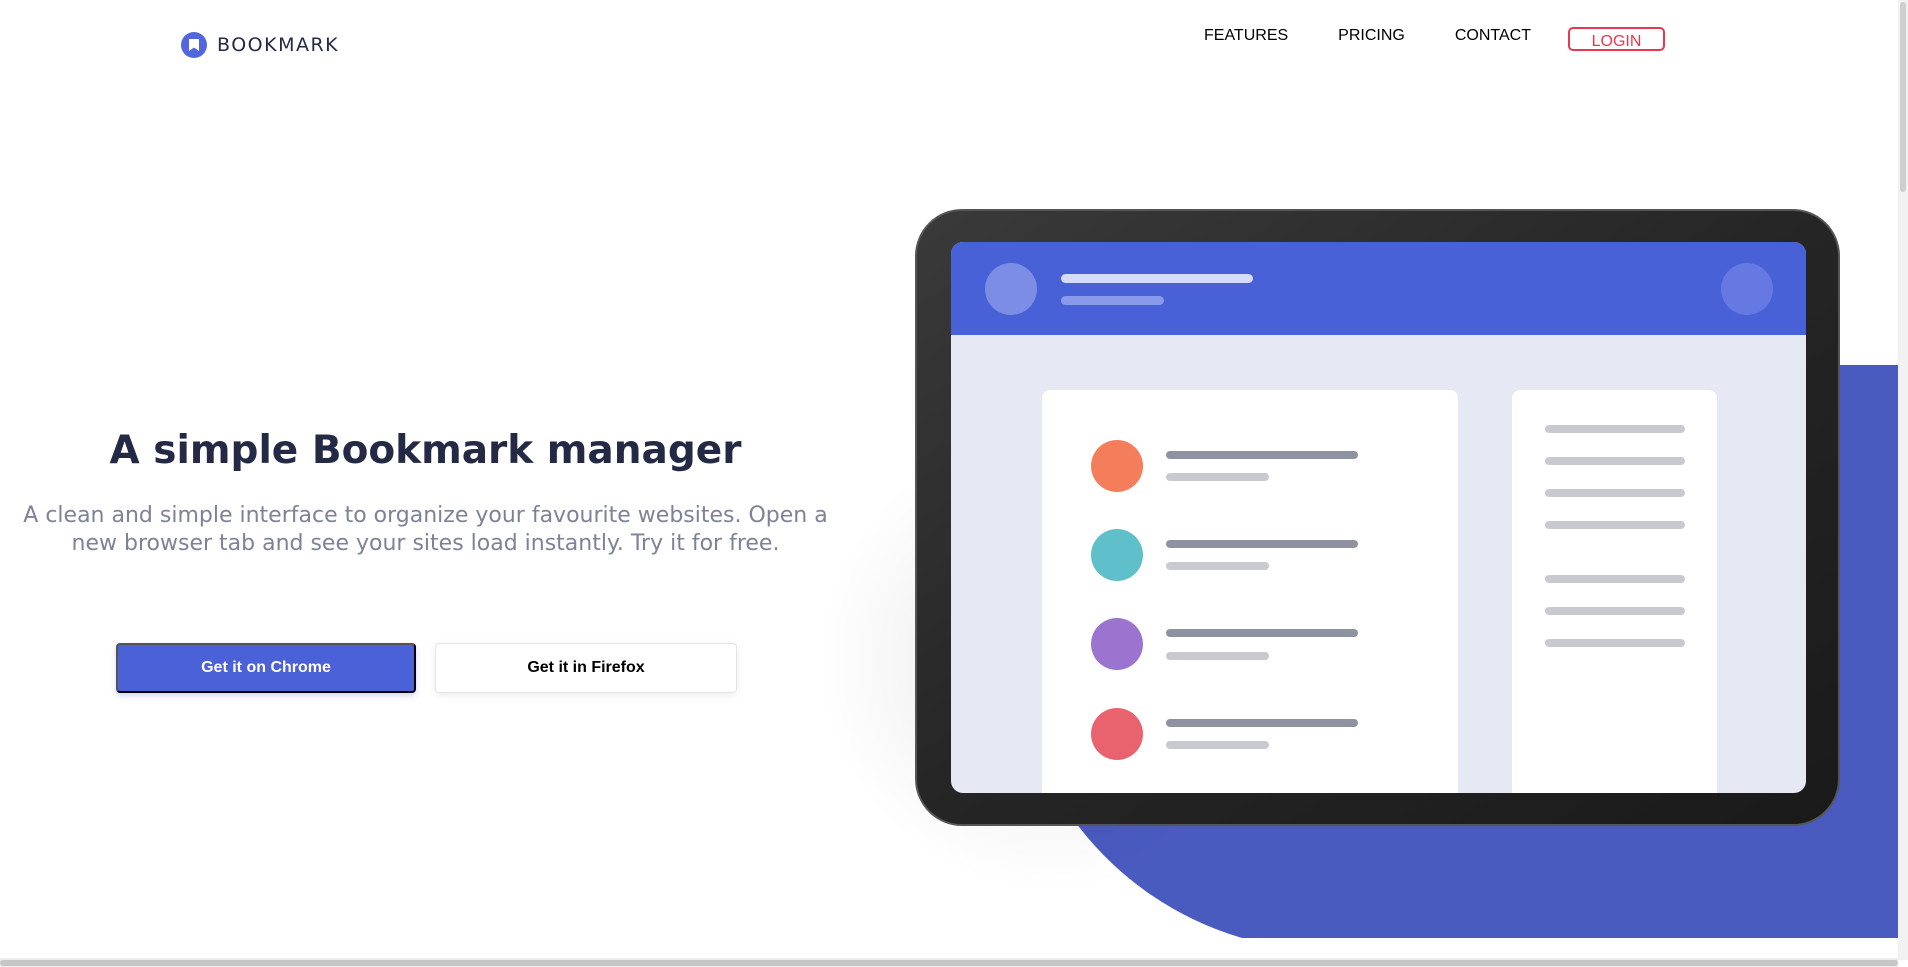  Describe the element at coordinates (1747, 289) in the screenshot. I see `menu-placeholder` at that location.